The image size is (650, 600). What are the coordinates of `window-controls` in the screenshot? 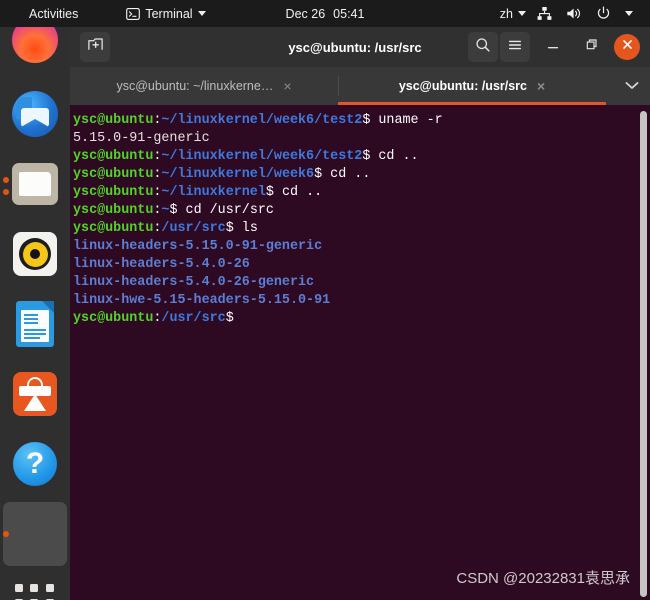 It's located at (555, 47).